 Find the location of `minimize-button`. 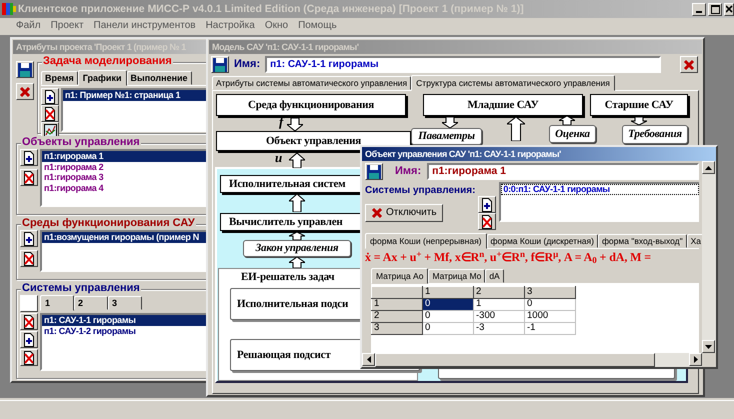

minimize-button is located at coordinates (699, 9).